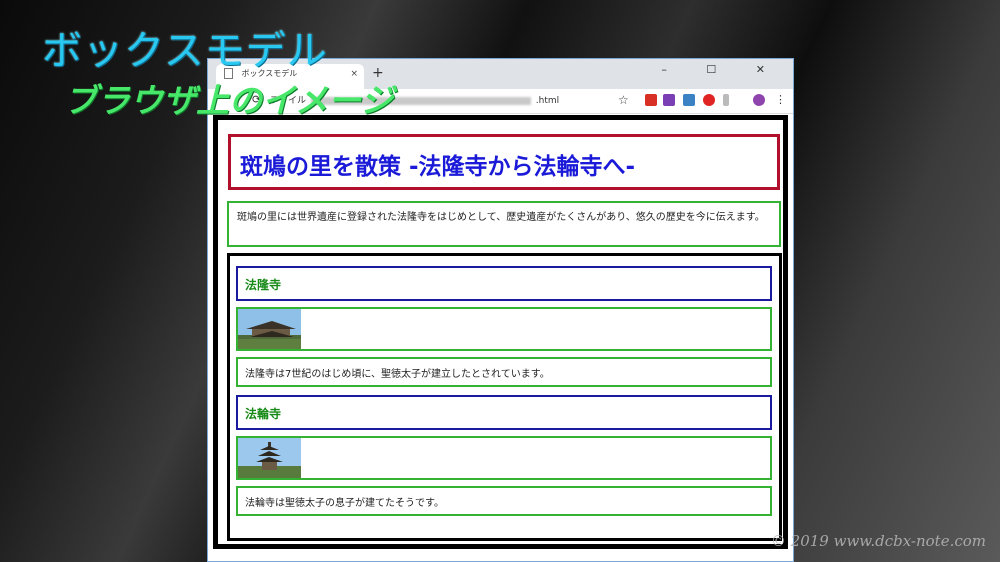  Describe the element at coordinates (759, 100) in the screenshot. I see `profile-avatar` at that location.